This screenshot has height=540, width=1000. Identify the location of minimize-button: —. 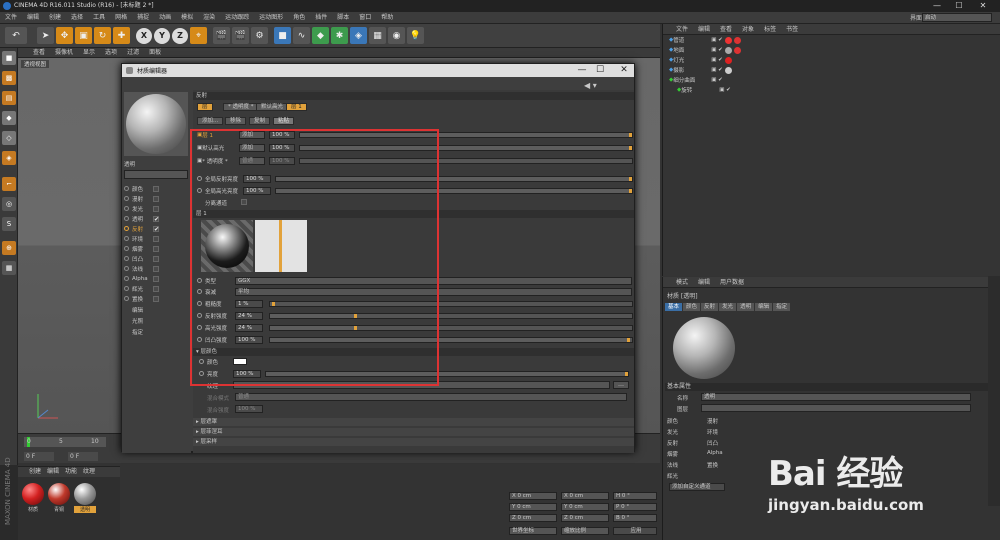
(937, 6).